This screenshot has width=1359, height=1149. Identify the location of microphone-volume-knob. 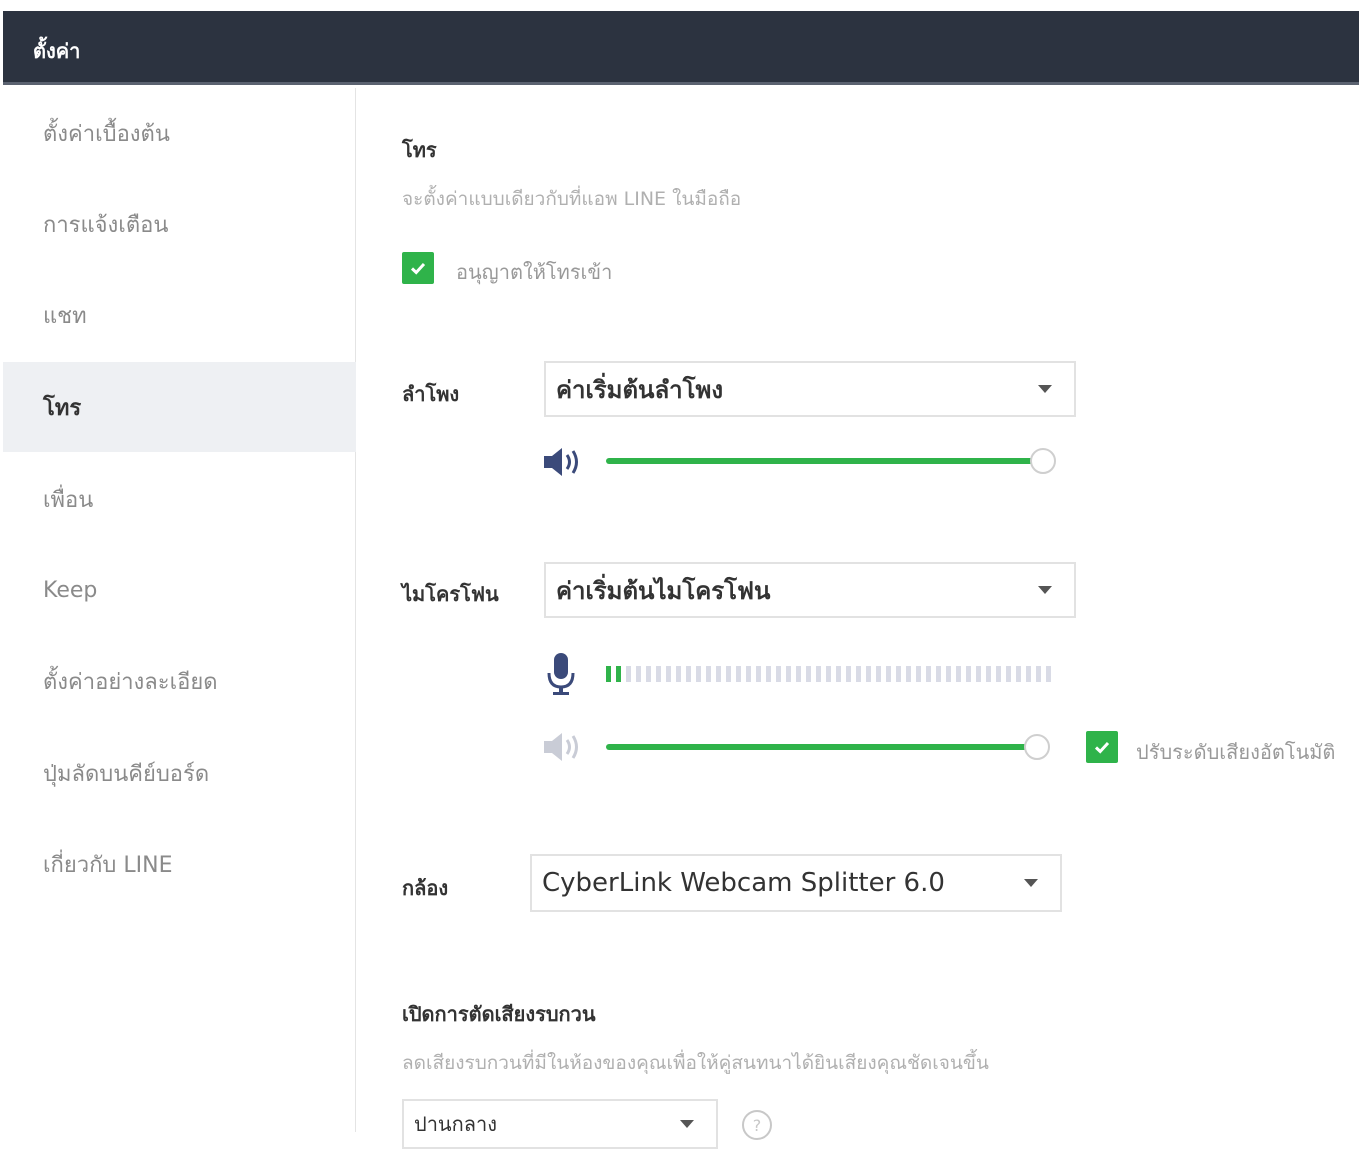
(1037, 747).